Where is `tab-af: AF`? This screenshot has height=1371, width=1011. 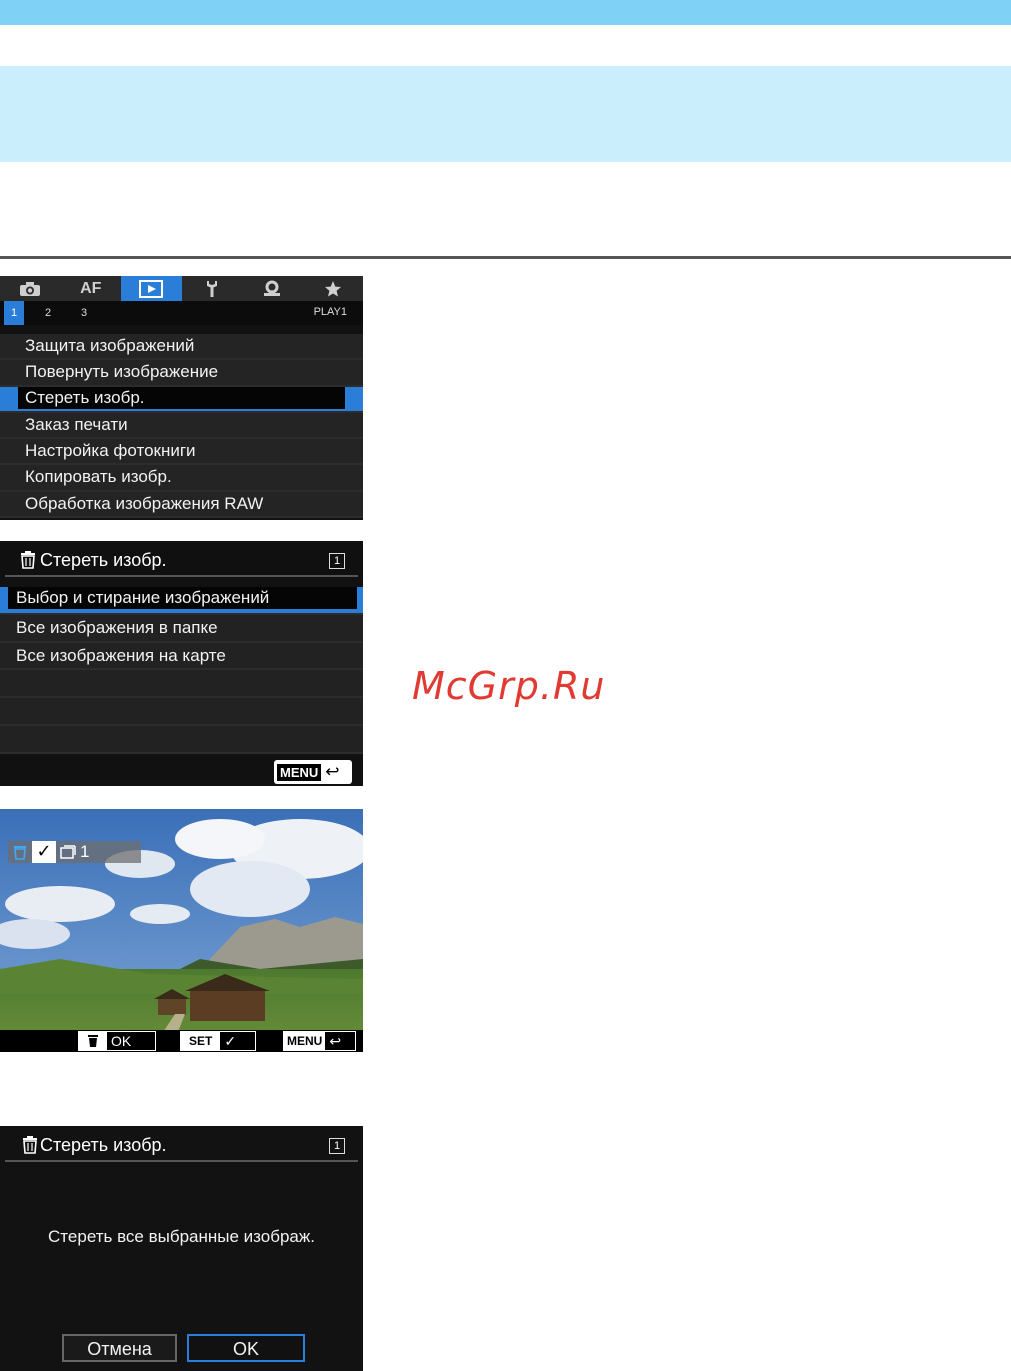
tab-af: AF is located at coordinates (91, 288).